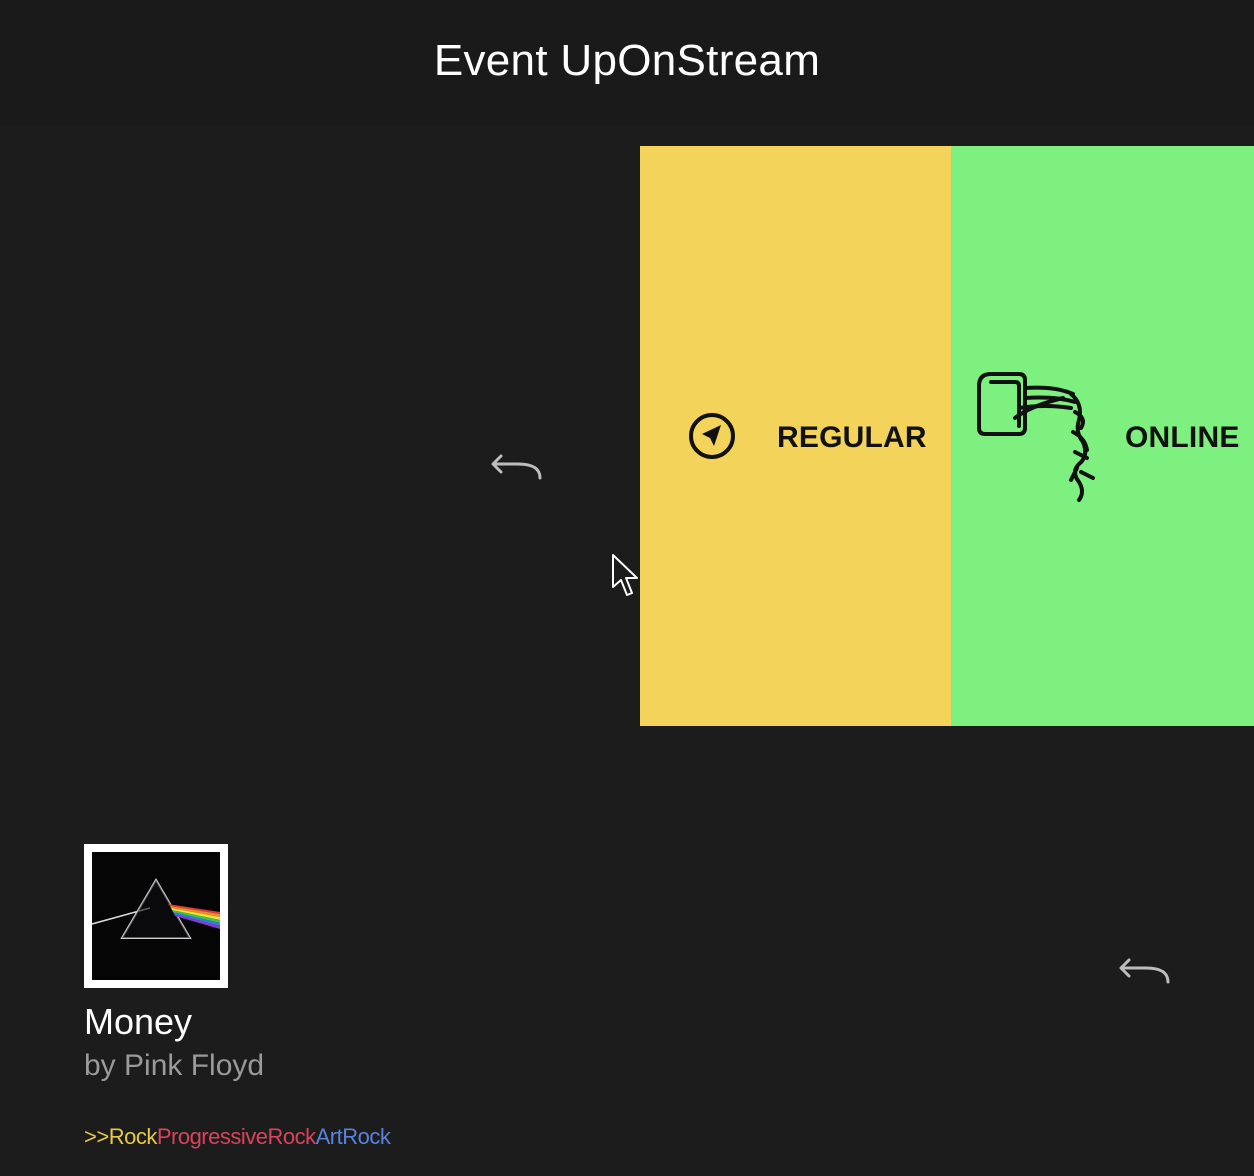  I want to click on regular-card-label: REGULAR, so click(852, 437).